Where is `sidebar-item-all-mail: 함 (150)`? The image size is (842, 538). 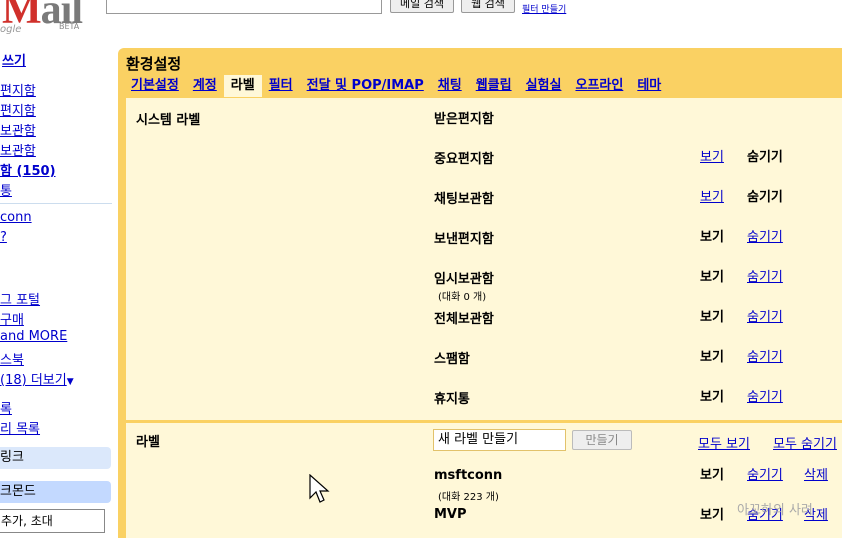 sidebar-item-all-mail: 함 (150) is located at coordinates (28, 169).